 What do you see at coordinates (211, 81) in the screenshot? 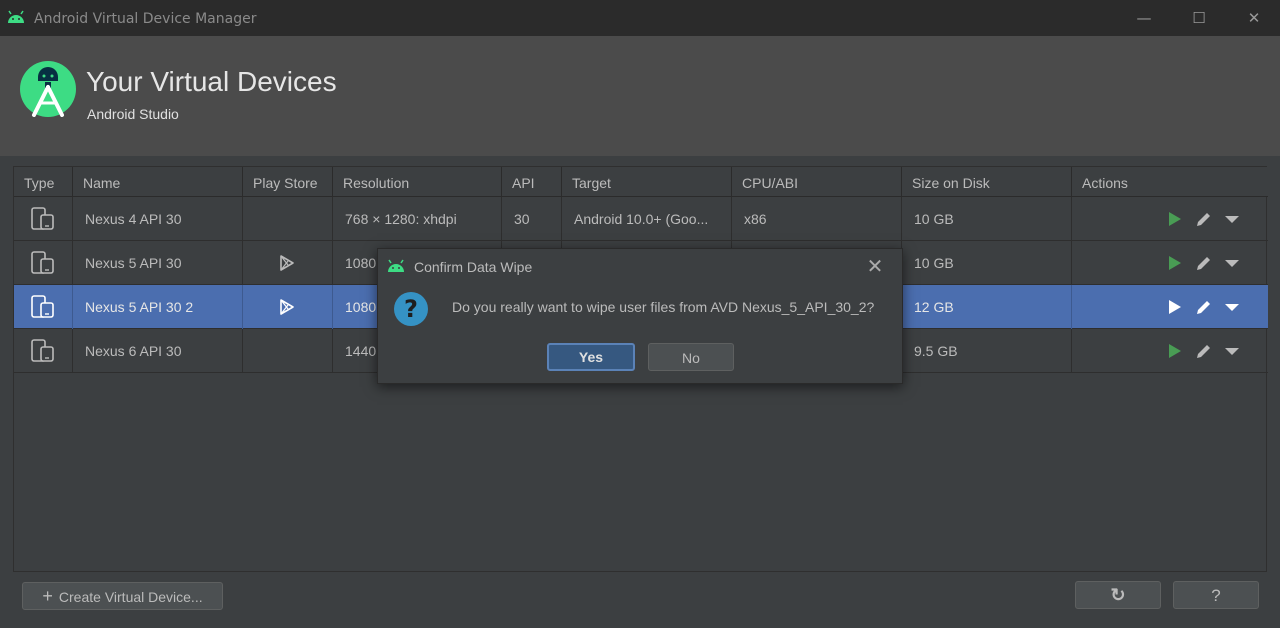
I see `page-title: Your Virtual Devices` at bounding box center [211, 81].